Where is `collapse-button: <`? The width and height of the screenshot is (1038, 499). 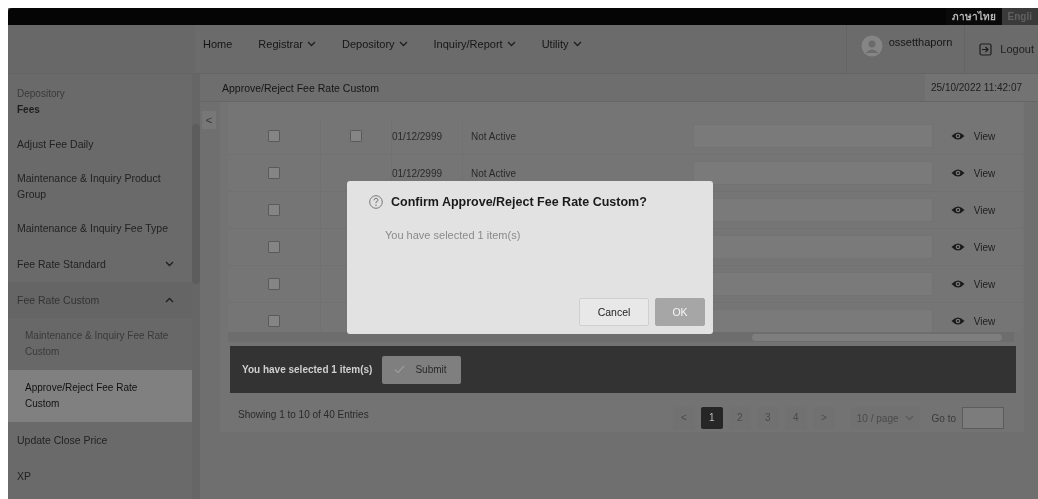 collapse-button: < is located at coordinates (209, 120).